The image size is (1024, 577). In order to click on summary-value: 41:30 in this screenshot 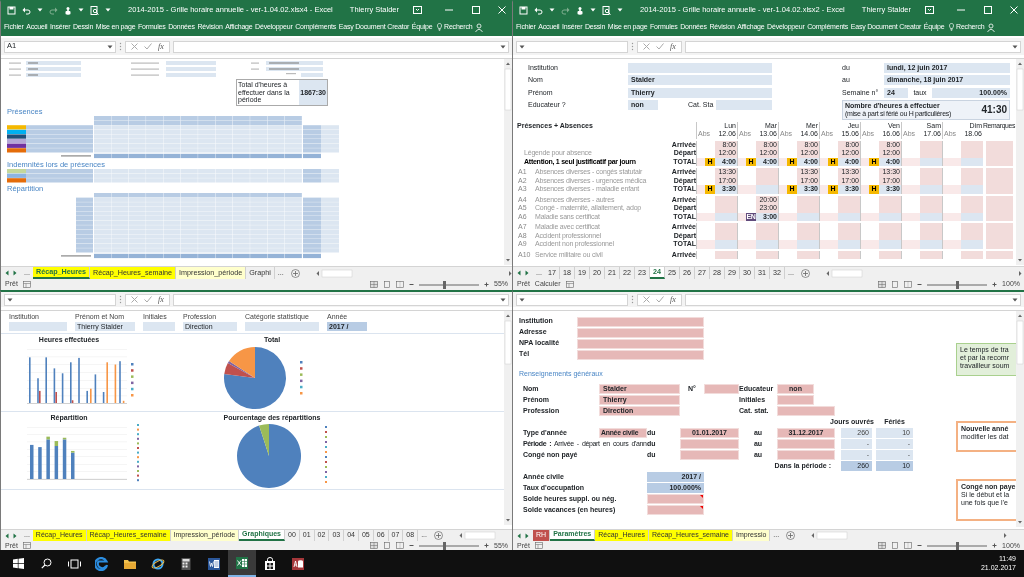, I will do `click(994, 110)`.